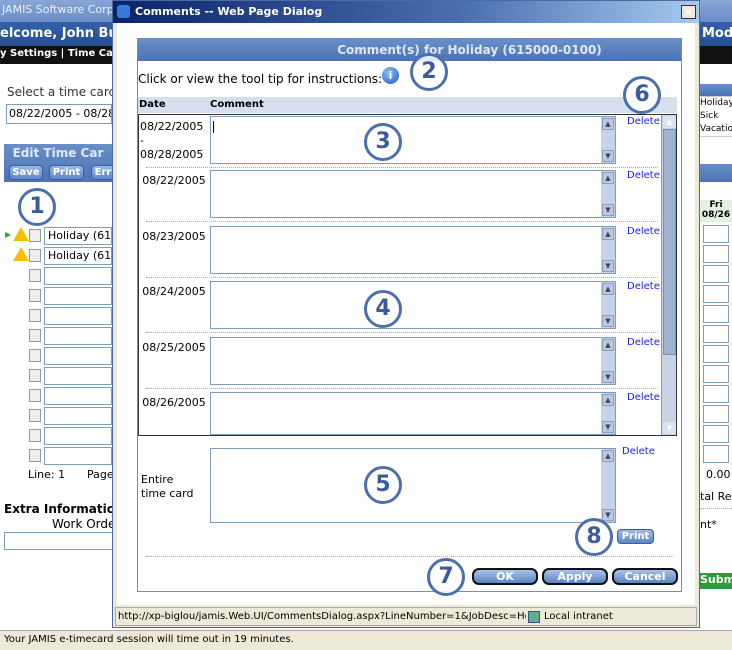  What do you see at coordinates (645, 576) in the screenshot?
I see `cancel-button: Cancel` at bounding box center [645, 576].